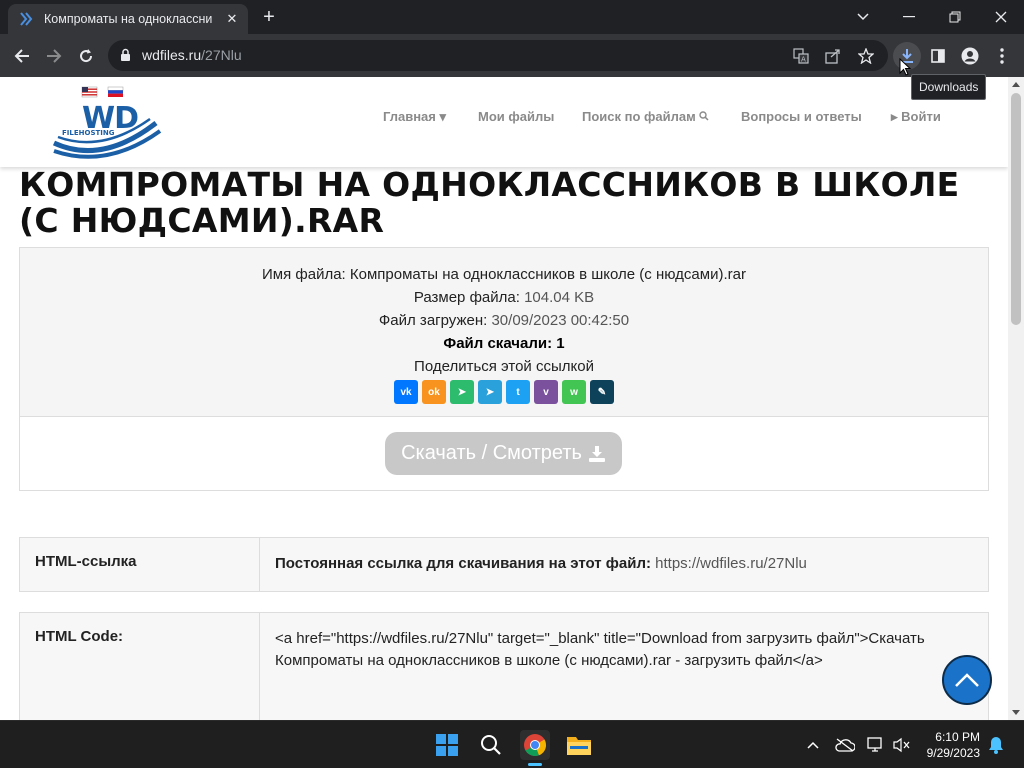 This screenshot has height=768, width=1024. What do you see at coordinates (1016, 209) in the screenshot?
I see `scrollbar-thumb` at bounding box center [1016, 209].